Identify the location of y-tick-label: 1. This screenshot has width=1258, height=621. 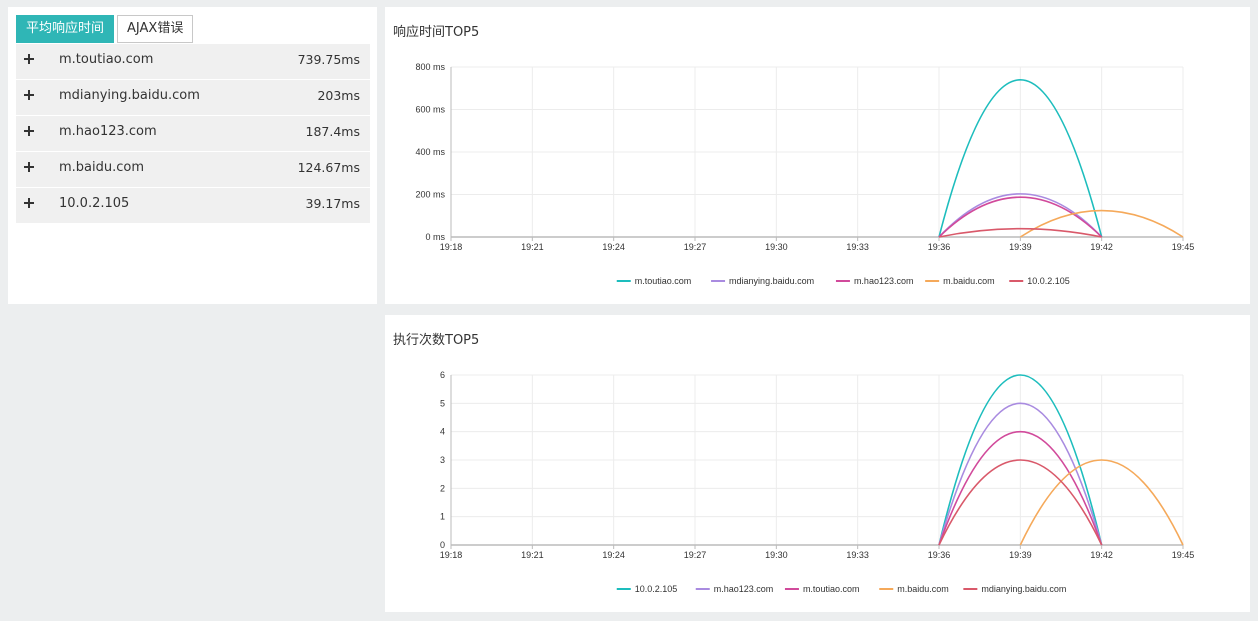
(442, 517).